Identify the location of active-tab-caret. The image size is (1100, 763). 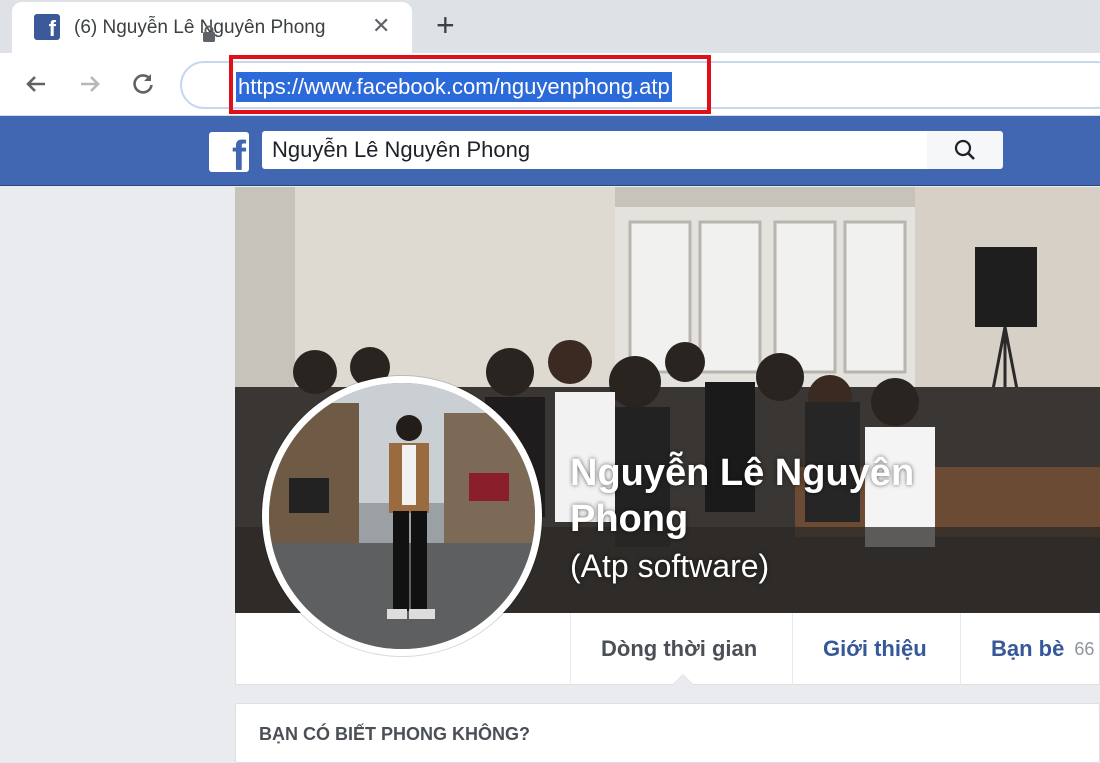
(683, 679).